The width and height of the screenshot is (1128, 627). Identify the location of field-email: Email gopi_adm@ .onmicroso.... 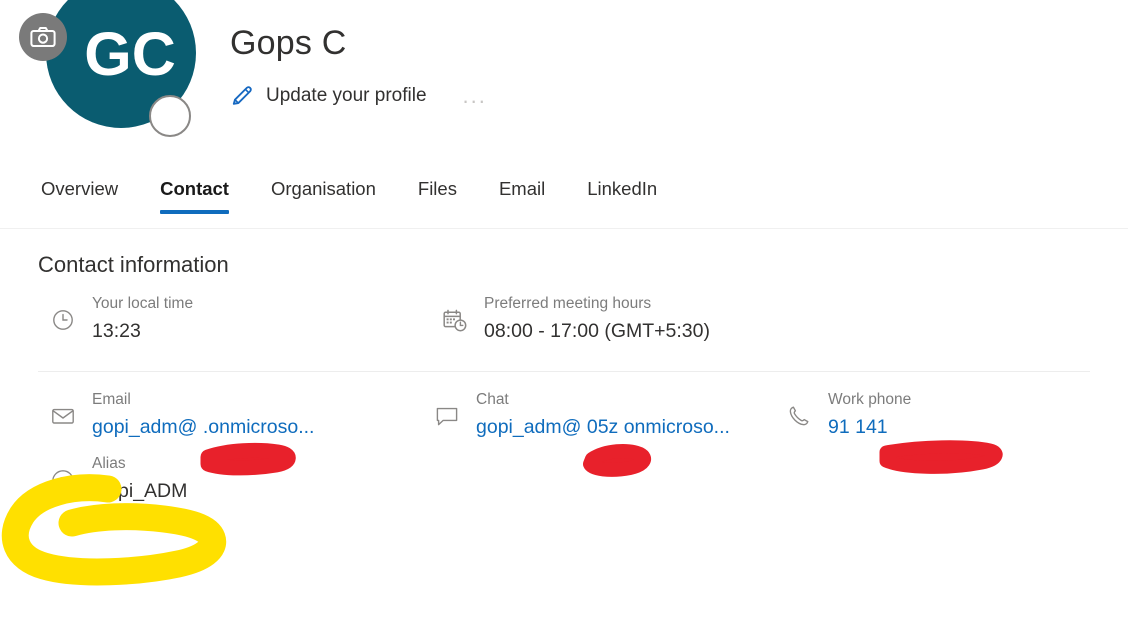
(240, 414).